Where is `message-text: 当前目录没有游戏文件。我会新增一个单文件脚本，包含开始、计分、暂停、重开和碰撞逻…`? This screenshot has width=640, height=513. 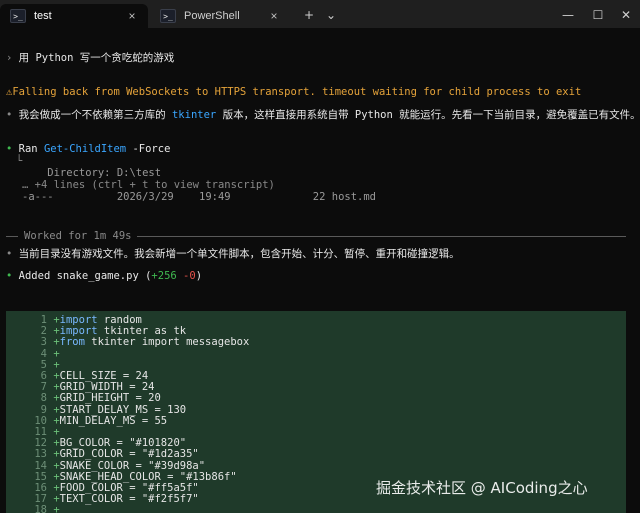
message-text: 当前目录没有游戏文件。我会新增一个单文件脚本，包含开始、计分、暂停、重开和碰撞逻… is located at coordinates (239, 254).